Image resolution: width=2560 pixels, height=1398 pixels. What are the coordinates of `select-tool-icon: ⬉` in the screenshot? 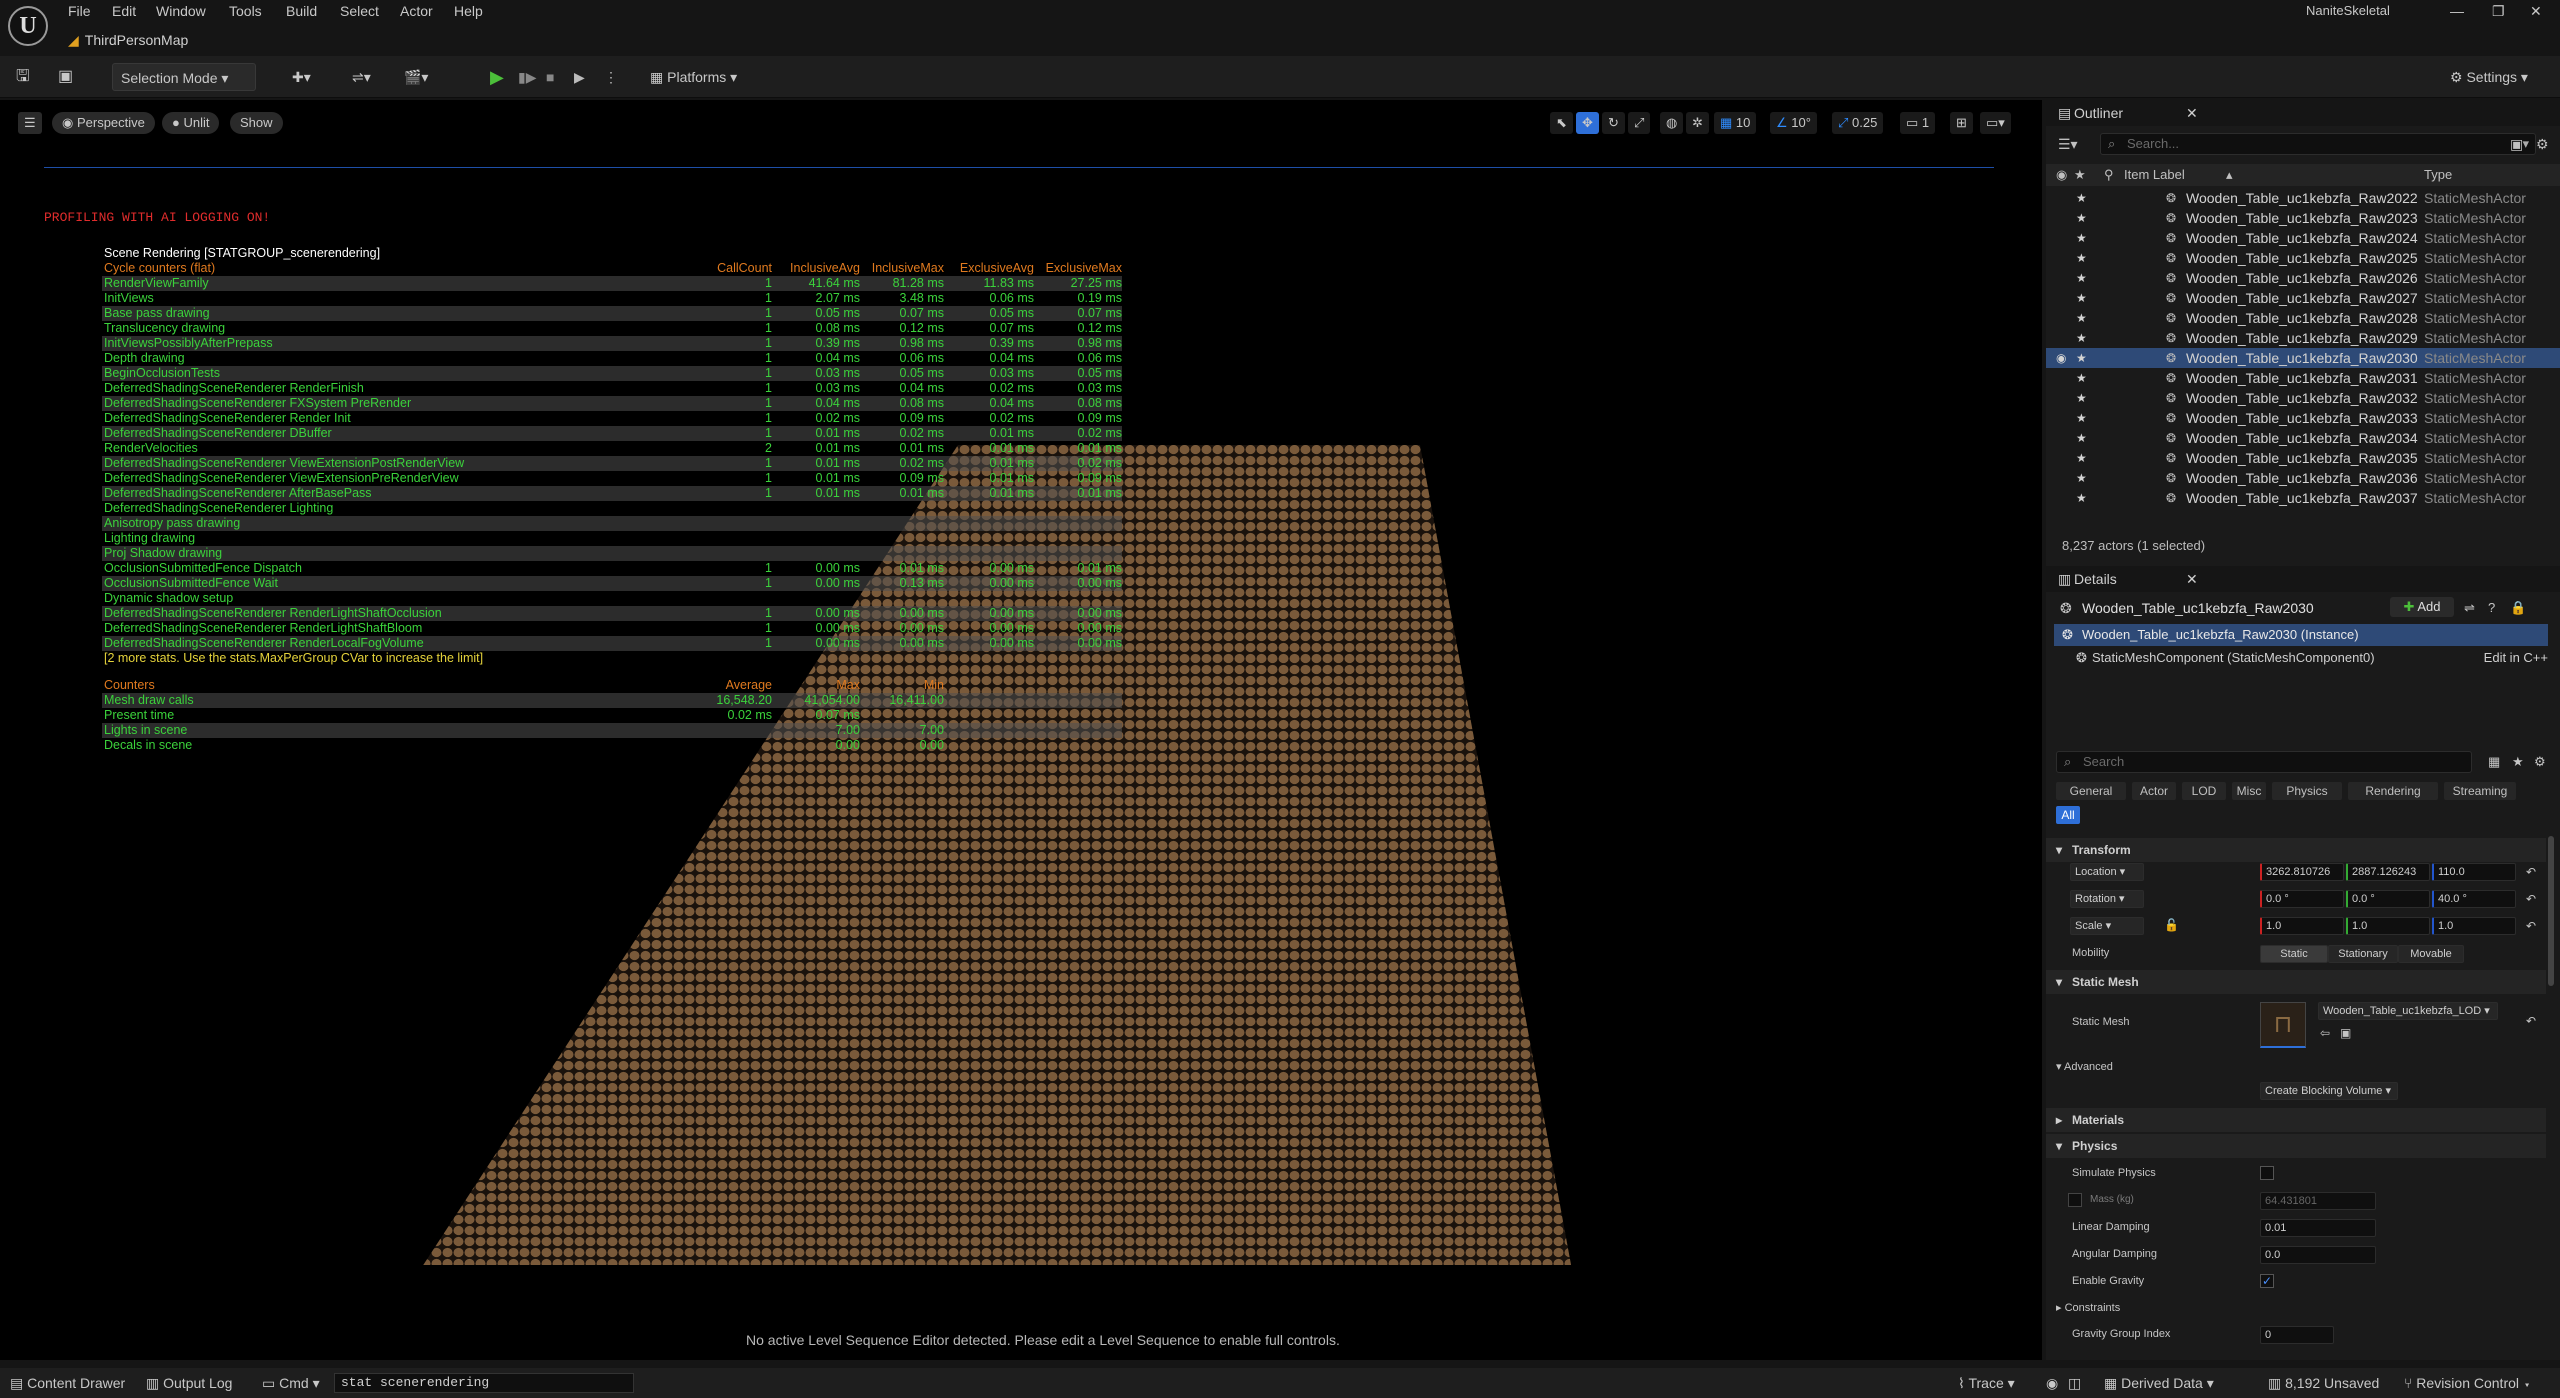 It's located at (1561, 123).